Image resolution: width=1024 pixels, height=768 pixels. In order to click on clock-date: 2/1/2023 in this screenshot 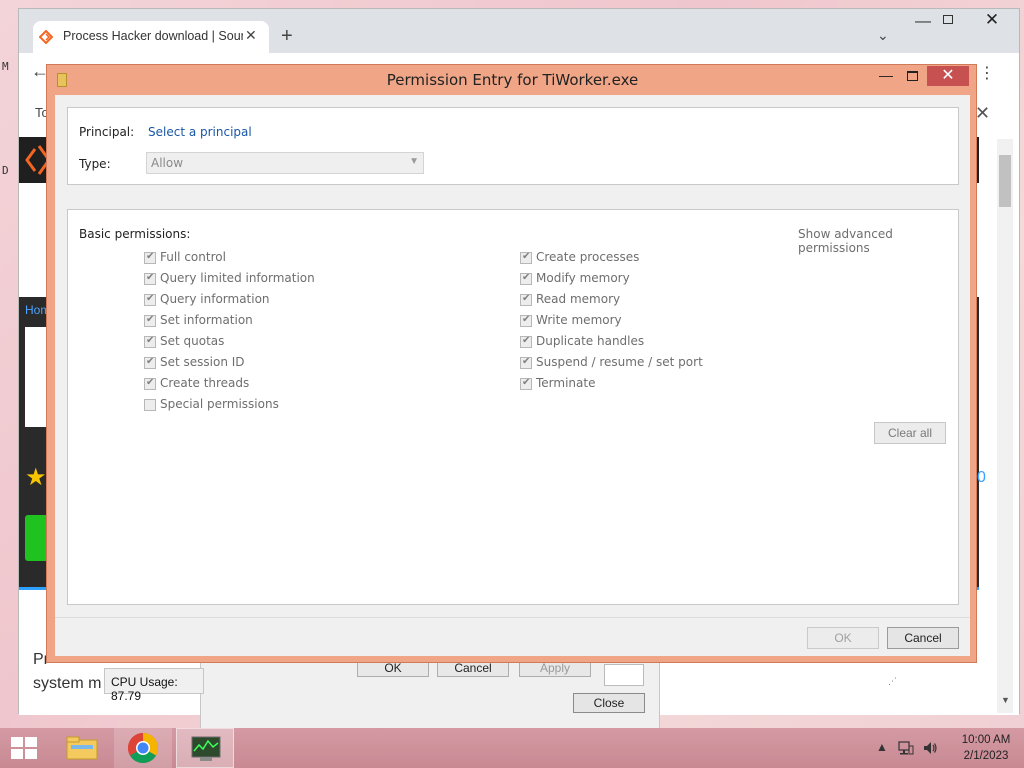, I will do `click(986, 756)`.